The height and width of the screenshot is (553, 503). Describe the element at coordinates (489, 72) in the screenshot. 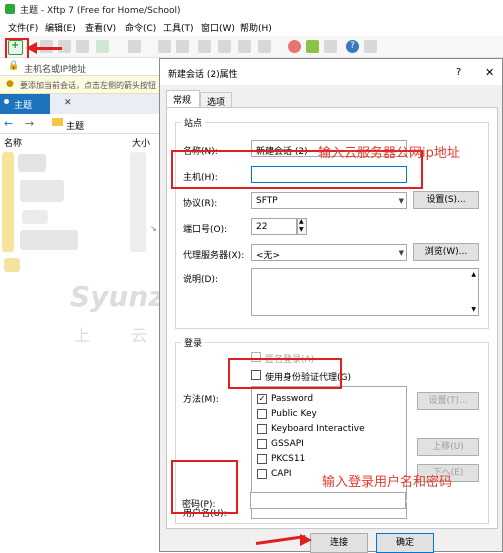

I see `close-icon: ✕` at that location.